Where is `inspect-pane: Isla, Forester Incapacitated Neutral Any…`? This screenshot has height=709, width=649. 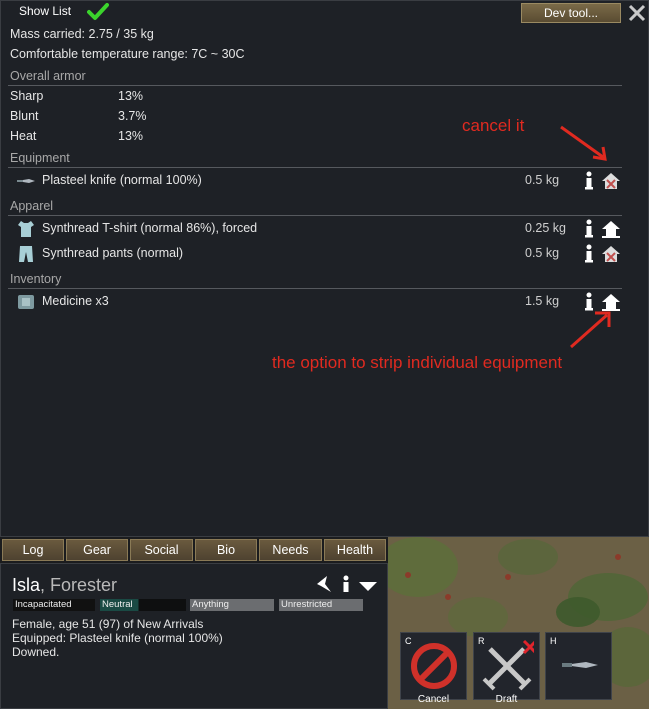 inspect-pane: Isla, Forester Incapacitated Neutral Any… is located at coordinates (194, 636).